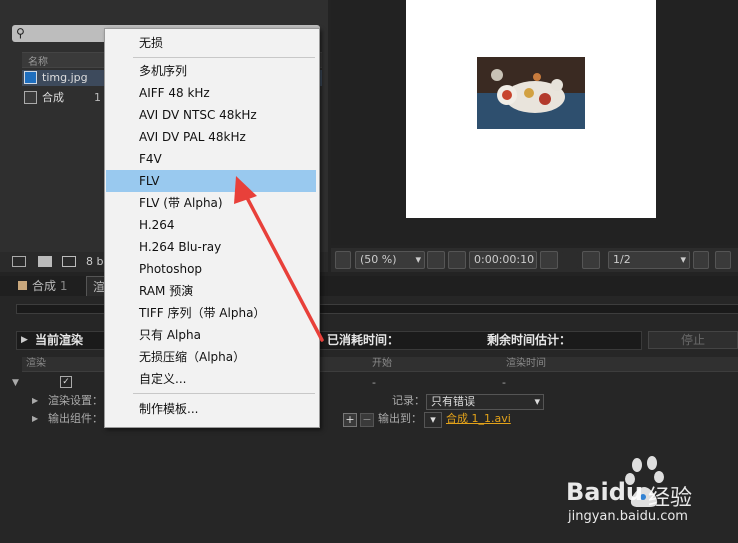 This screenshot has width=738, height=543. What do you see at coordinates (670, 498) in the screenshot?
I see `watermark-product: 经验` at bounding box center [670, 498].